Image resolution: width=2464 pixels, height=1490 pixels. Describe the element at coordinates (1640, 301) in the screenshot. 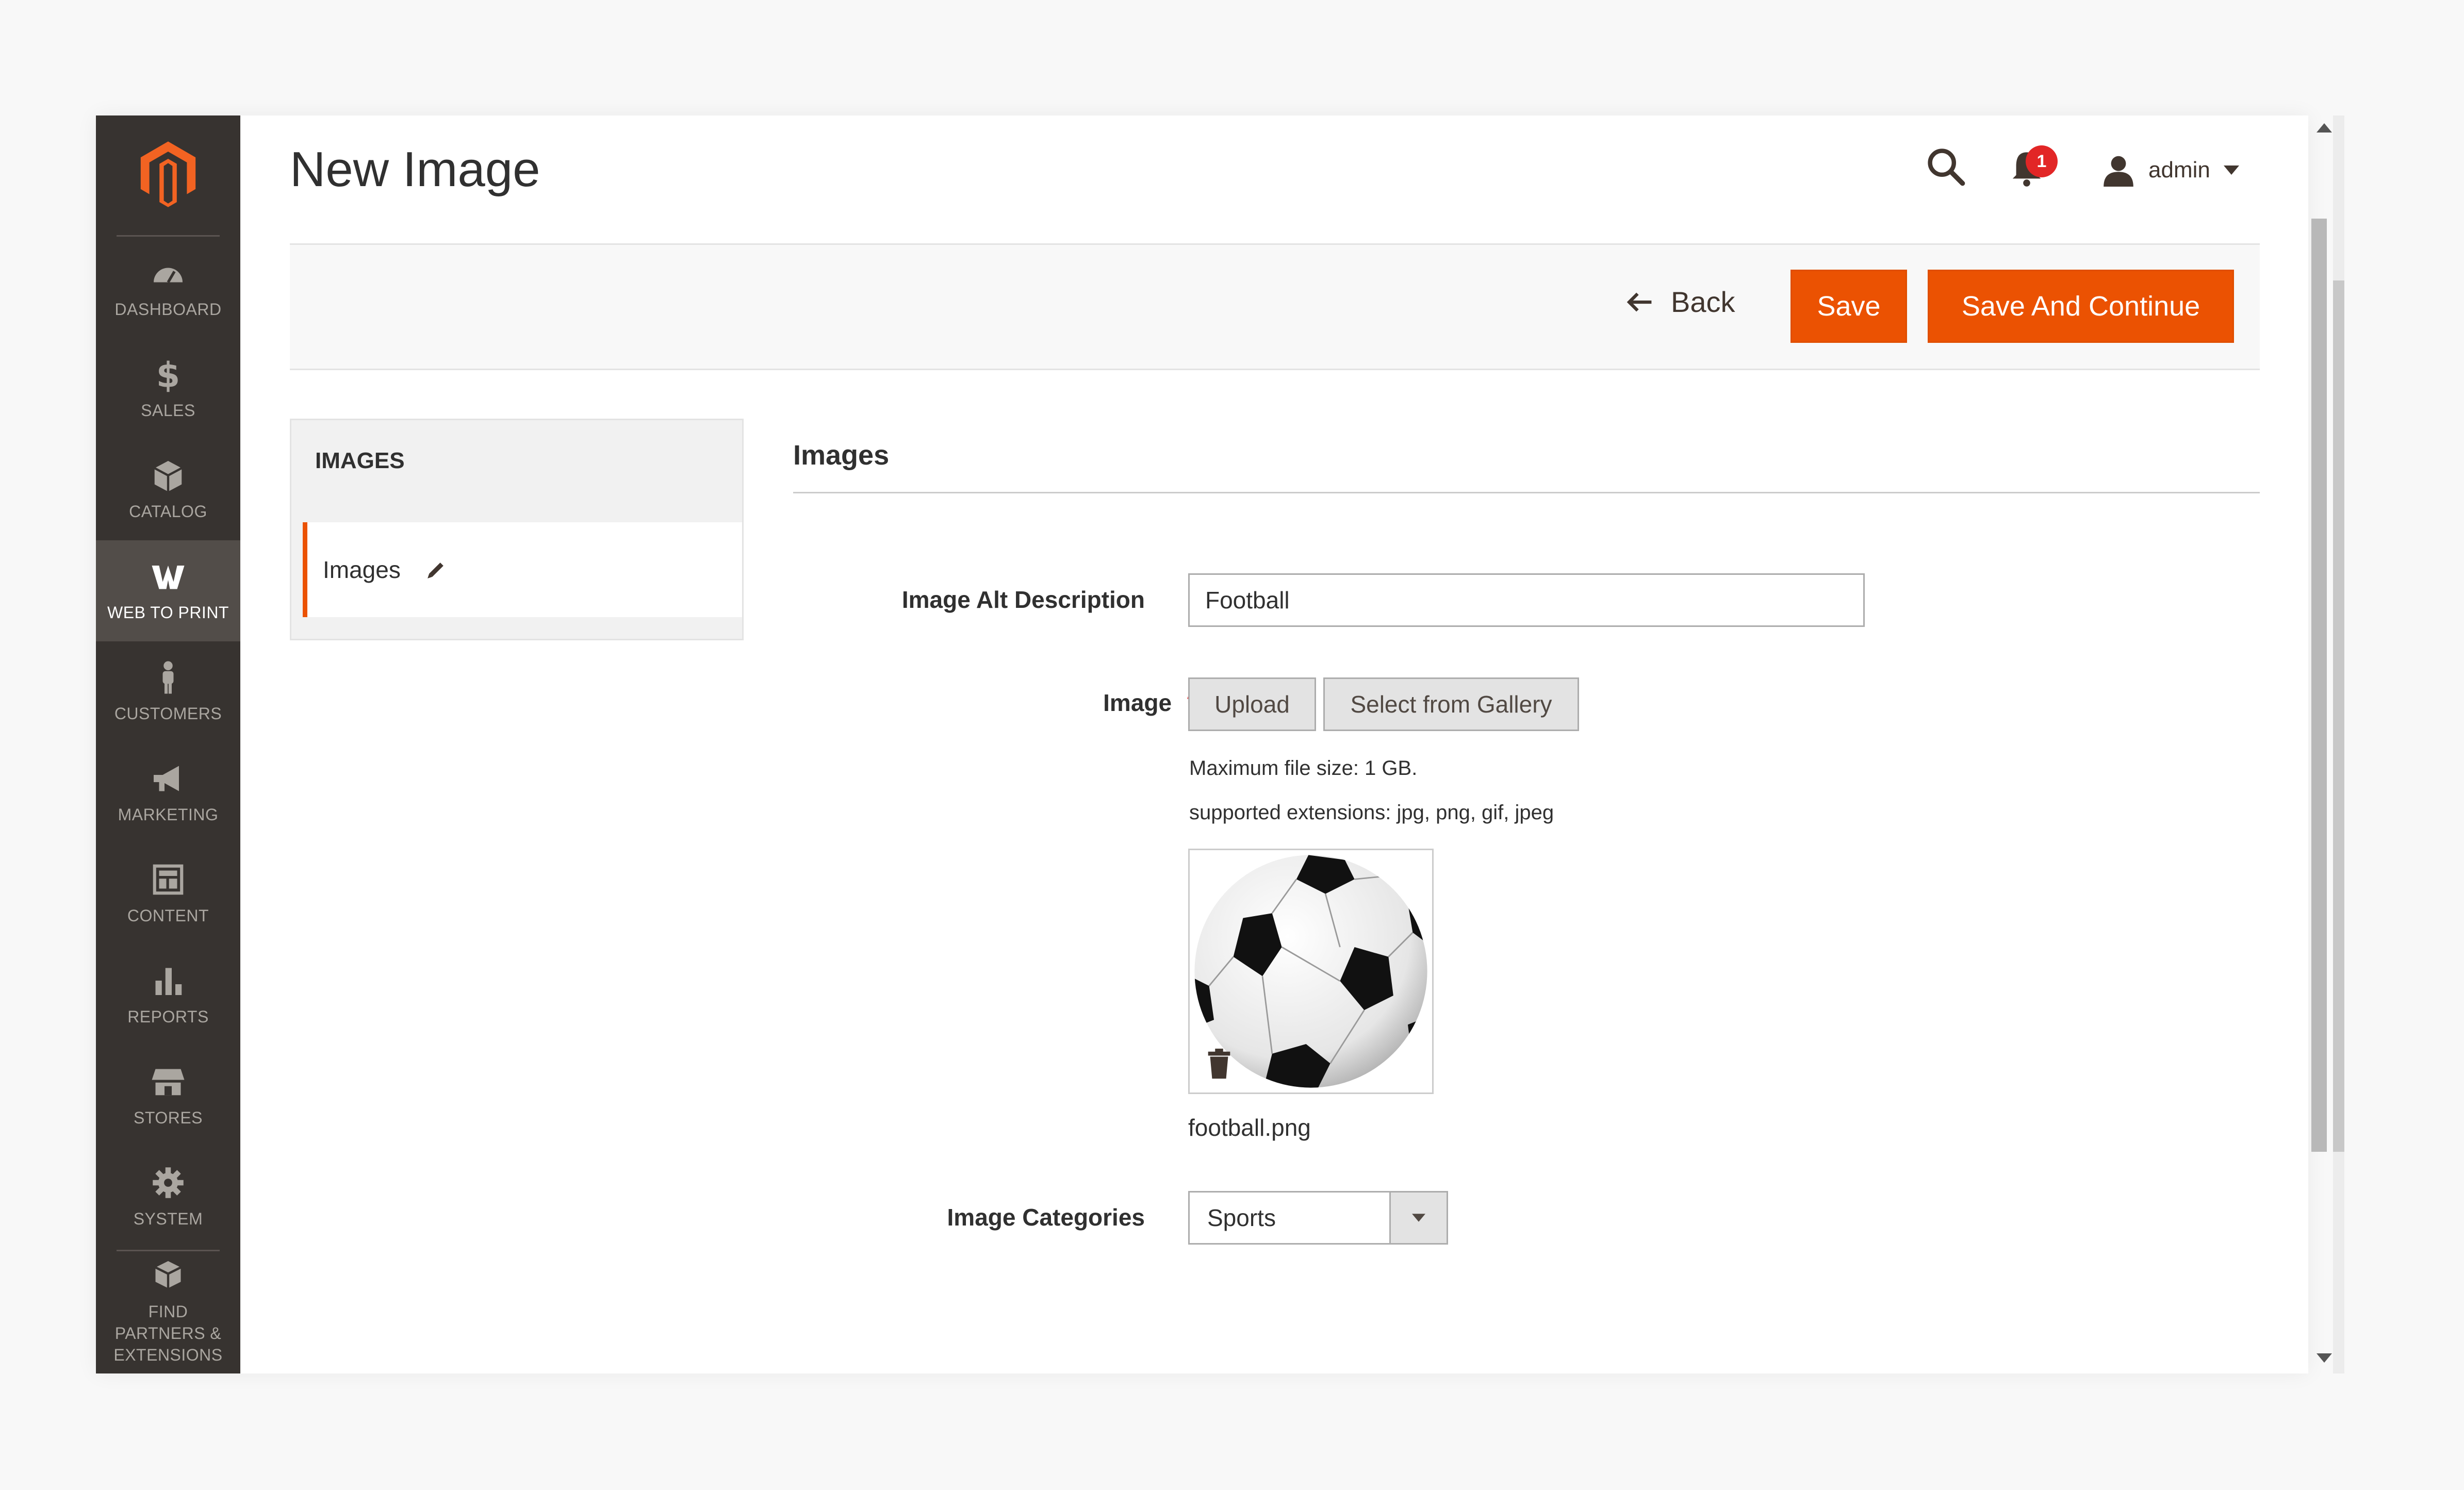

I see `arrow-left-icon` at that location.